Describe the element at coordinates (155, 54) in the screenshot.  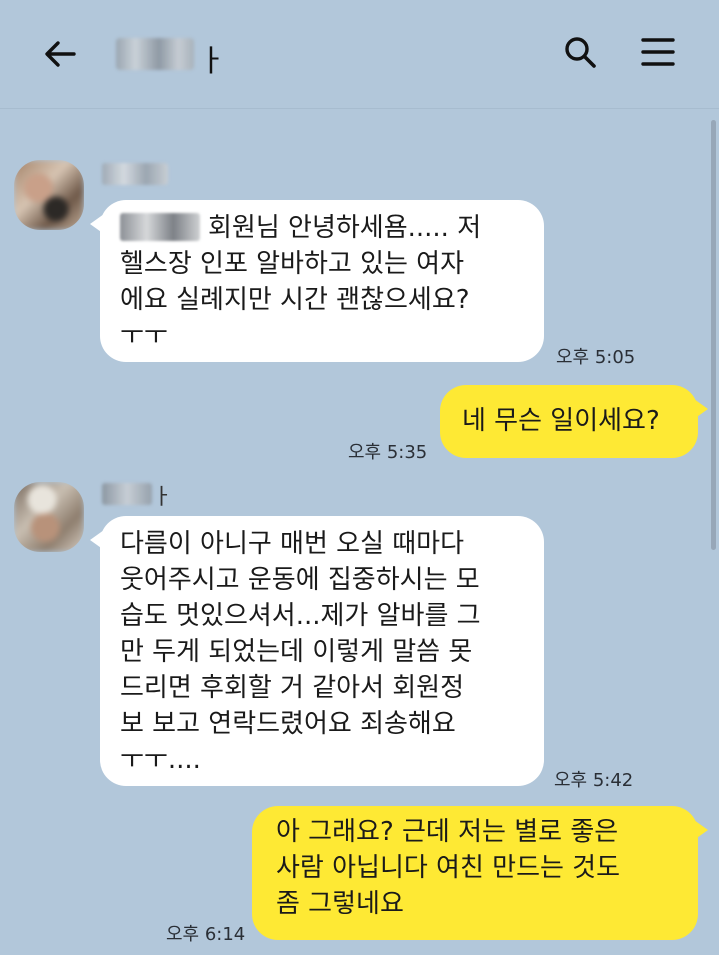
I see `chat-title-redacted` at that location.